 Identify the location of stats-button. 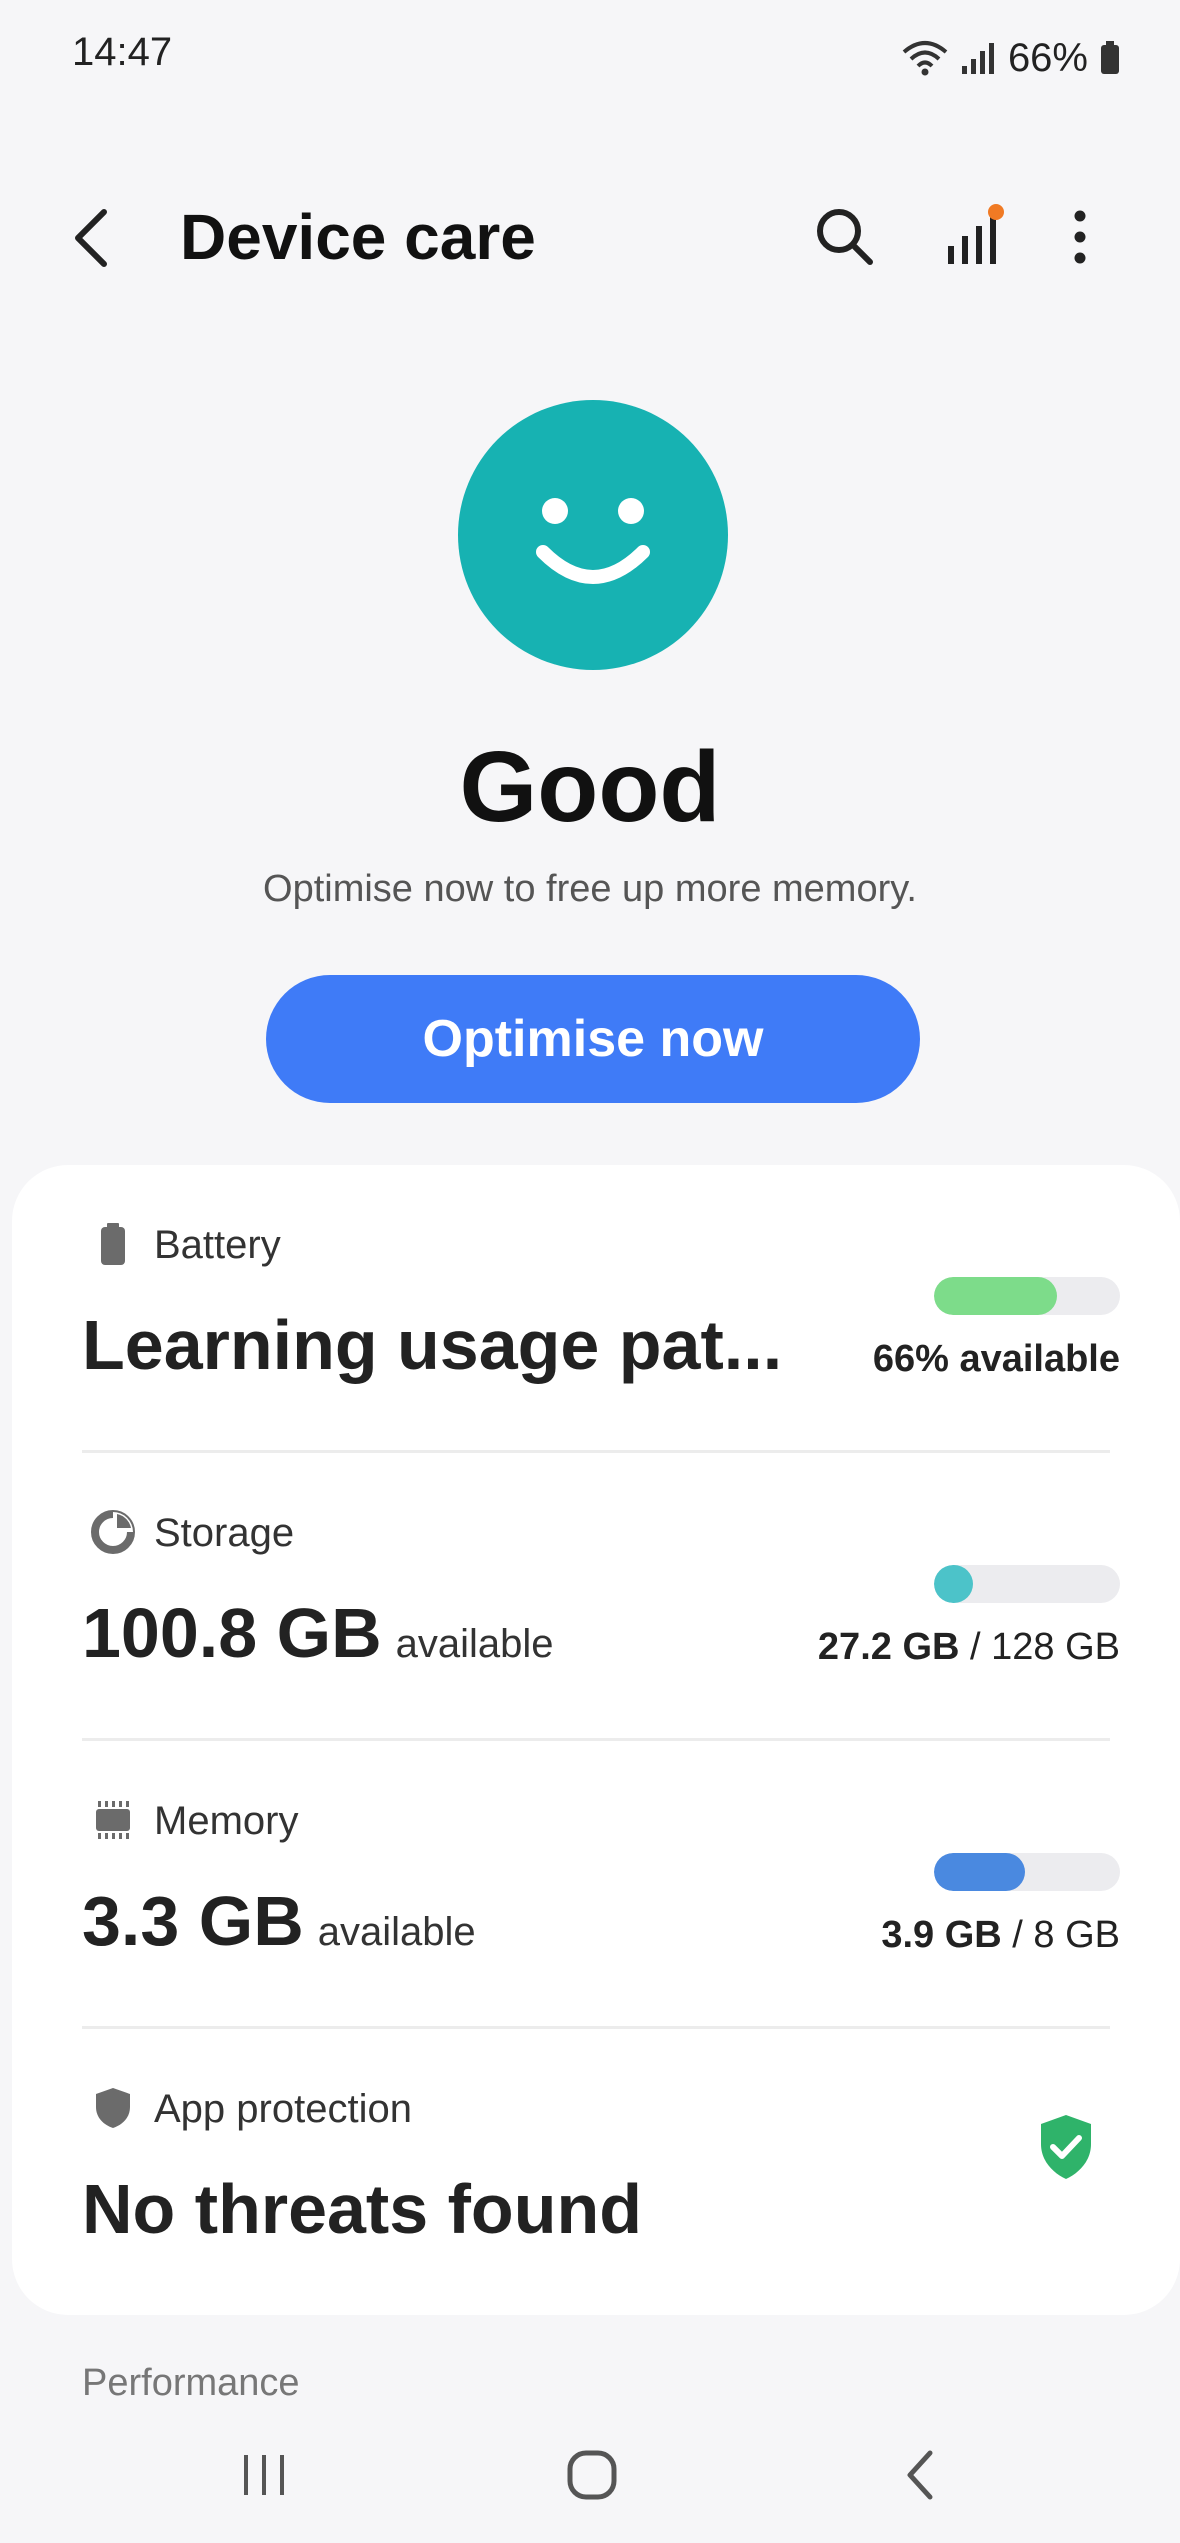
(975, 237).